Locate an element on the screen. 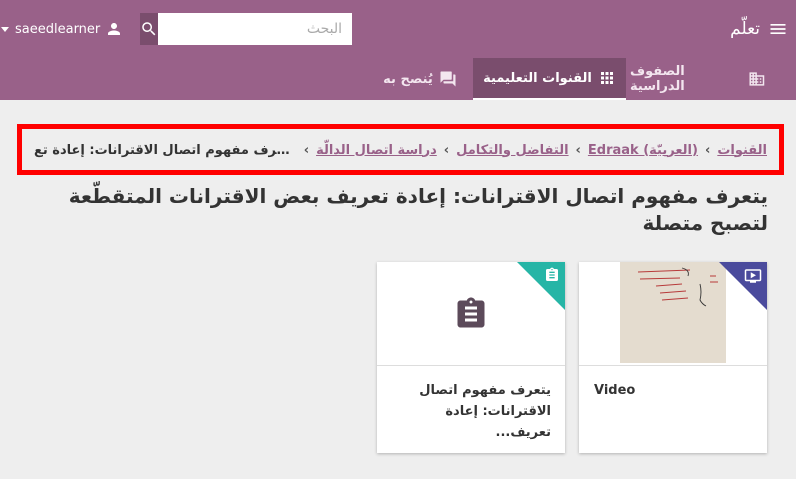 The image size is (796, 479). user-menu: saeedlearner is located at coordinates (61, 29).